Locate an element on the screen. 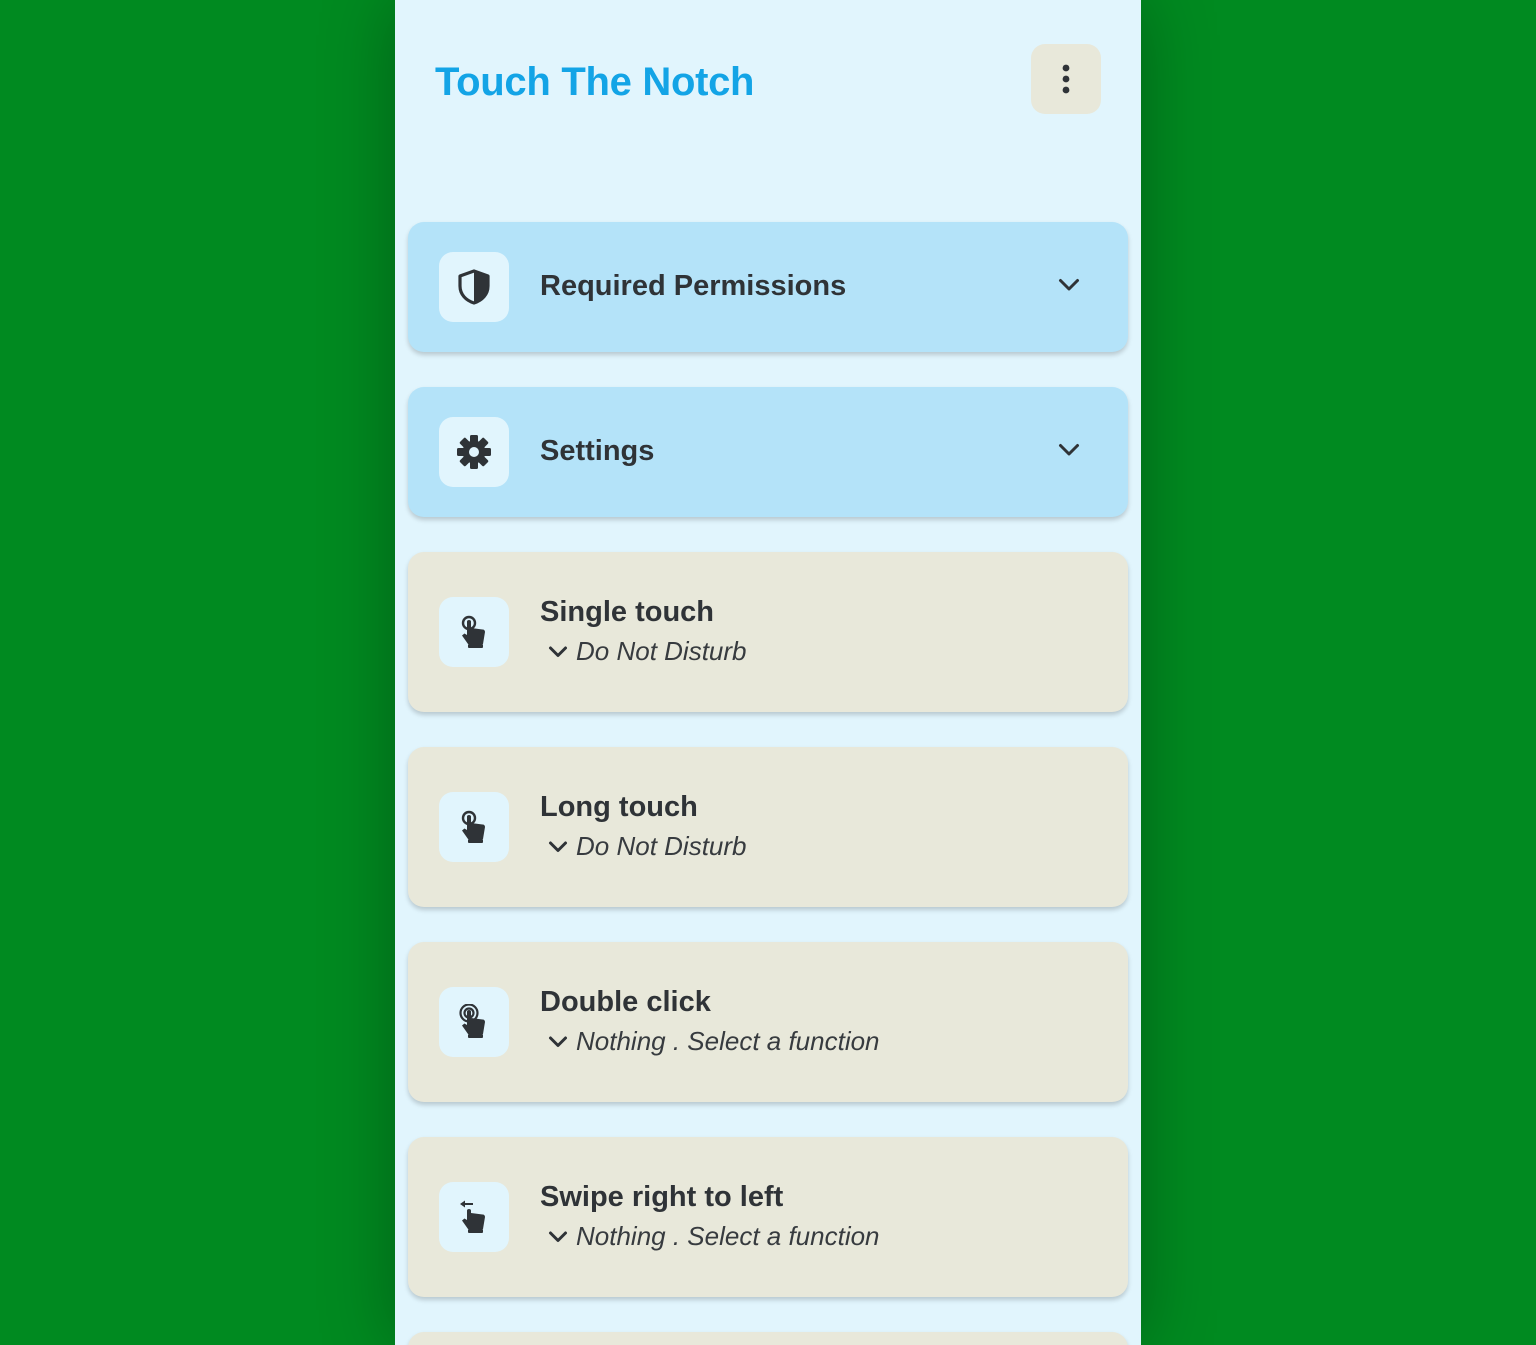  gesture-card-double-click: Double click Nothing . Select a function is located at coordinates (768, 1022).